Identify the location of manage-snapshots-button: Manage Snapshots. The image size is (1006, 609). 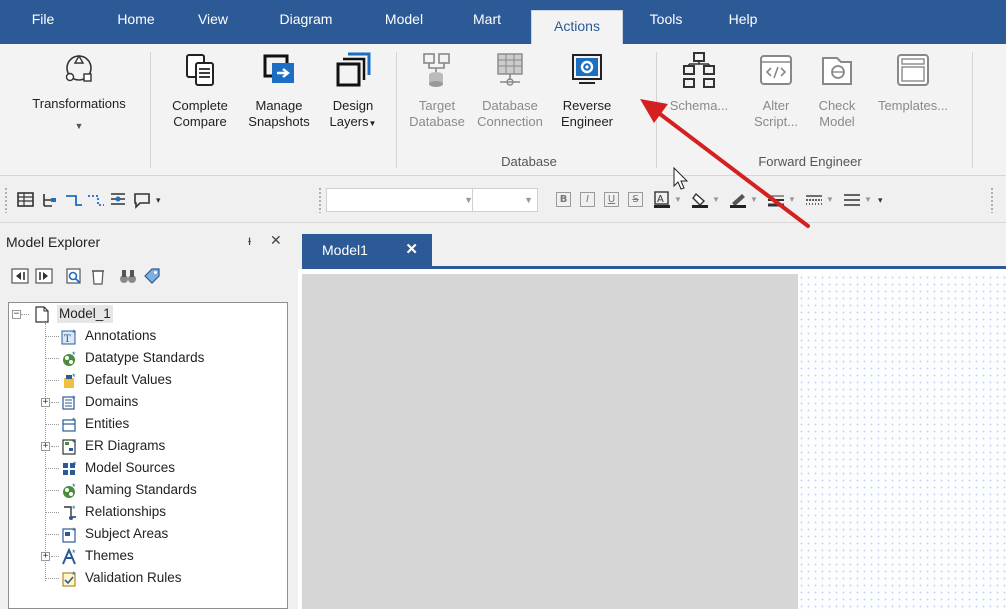
(279, 90).